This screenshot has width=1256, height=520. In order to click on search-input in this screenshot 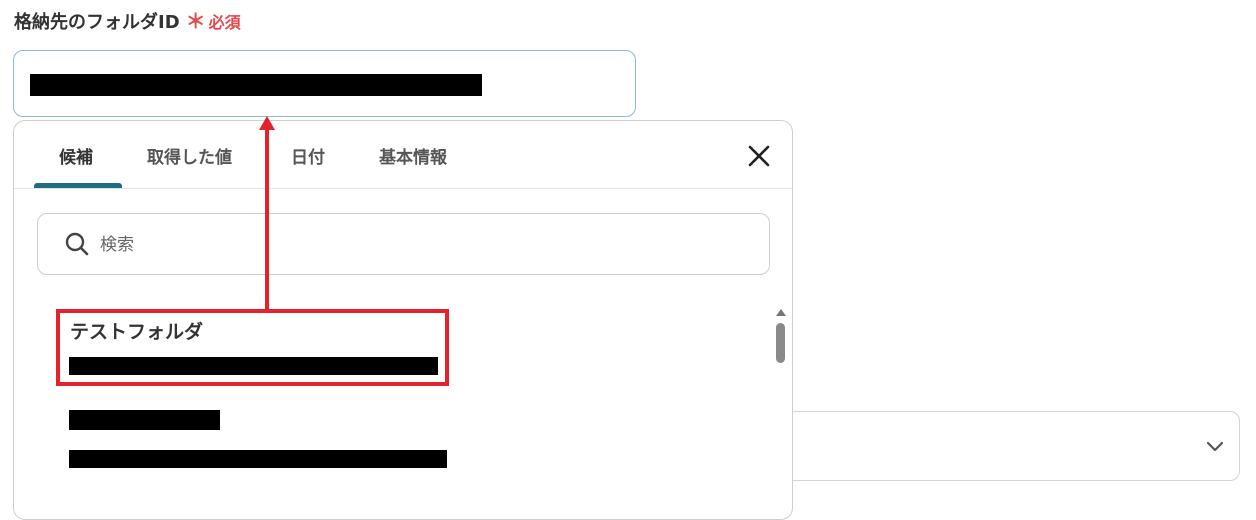, I will do `click(420, 245)`.